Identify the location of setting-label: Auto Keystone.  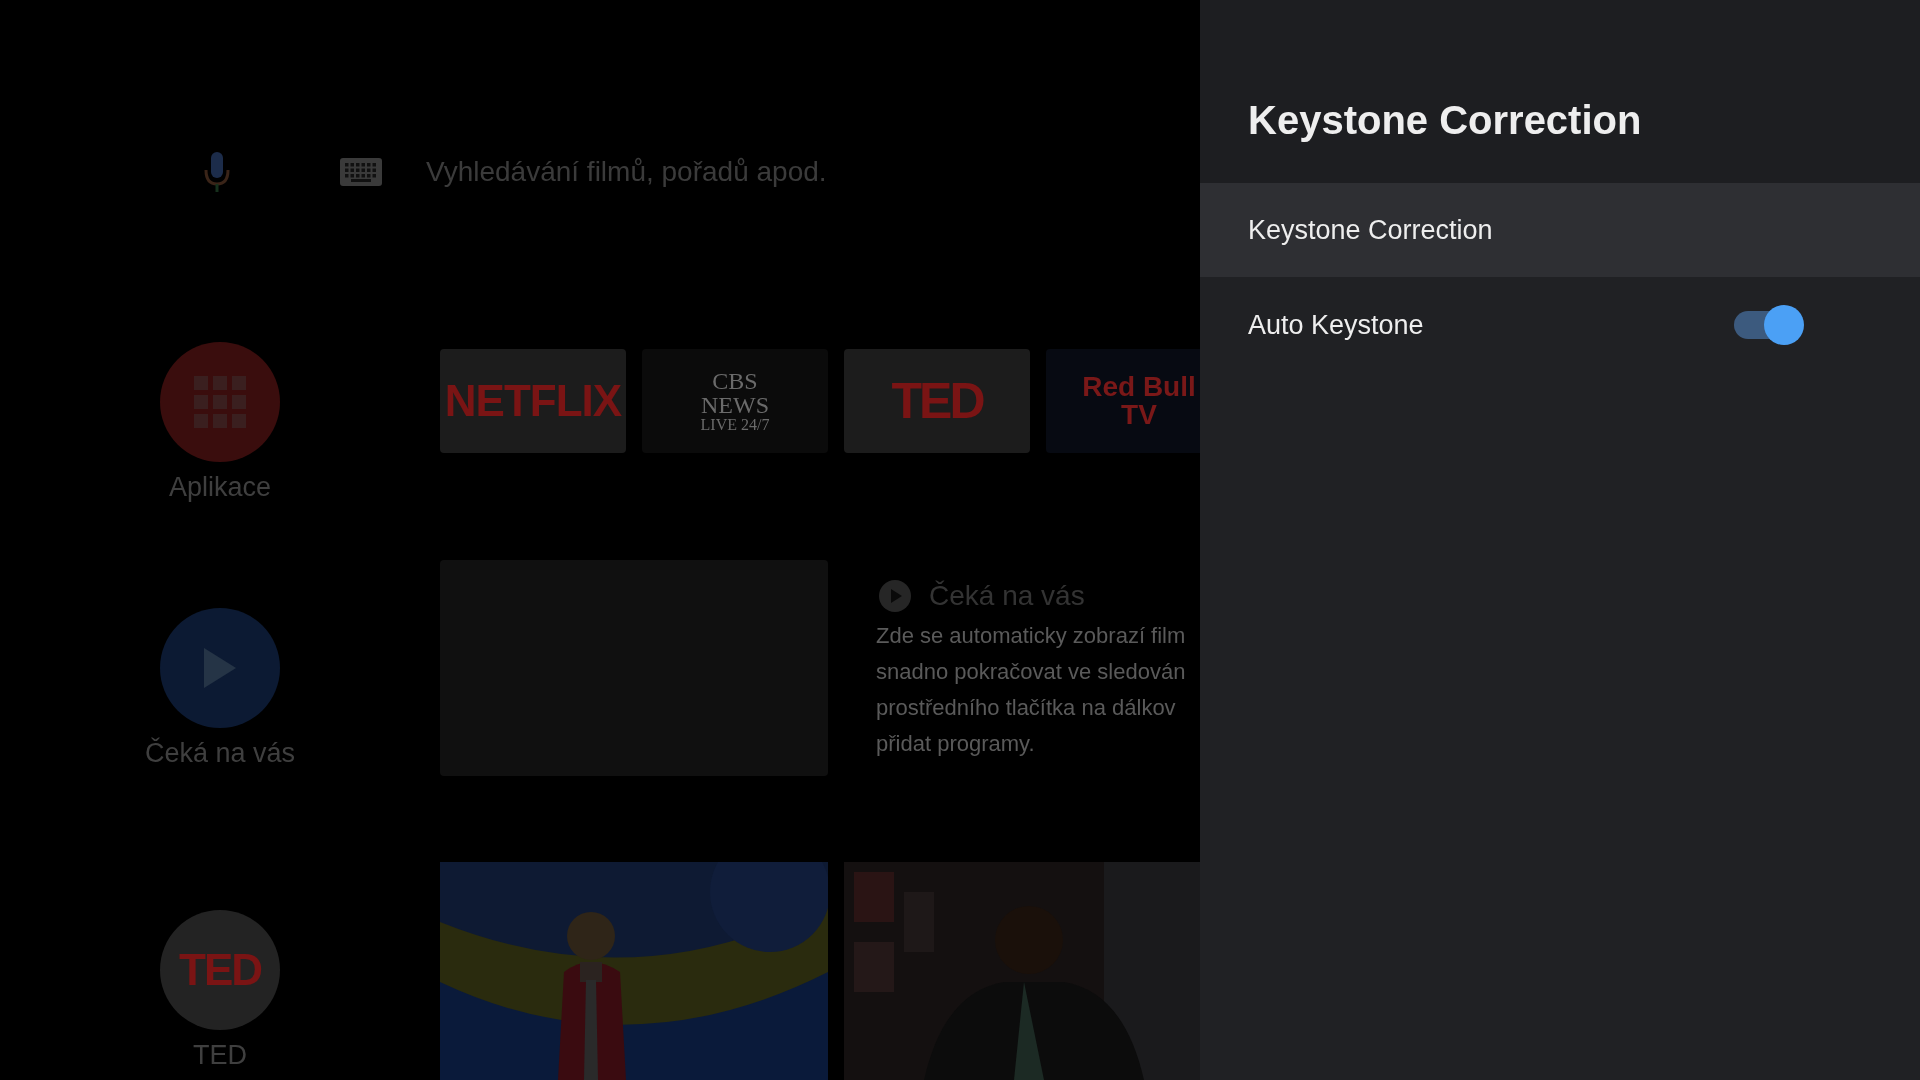
(1336, 325).